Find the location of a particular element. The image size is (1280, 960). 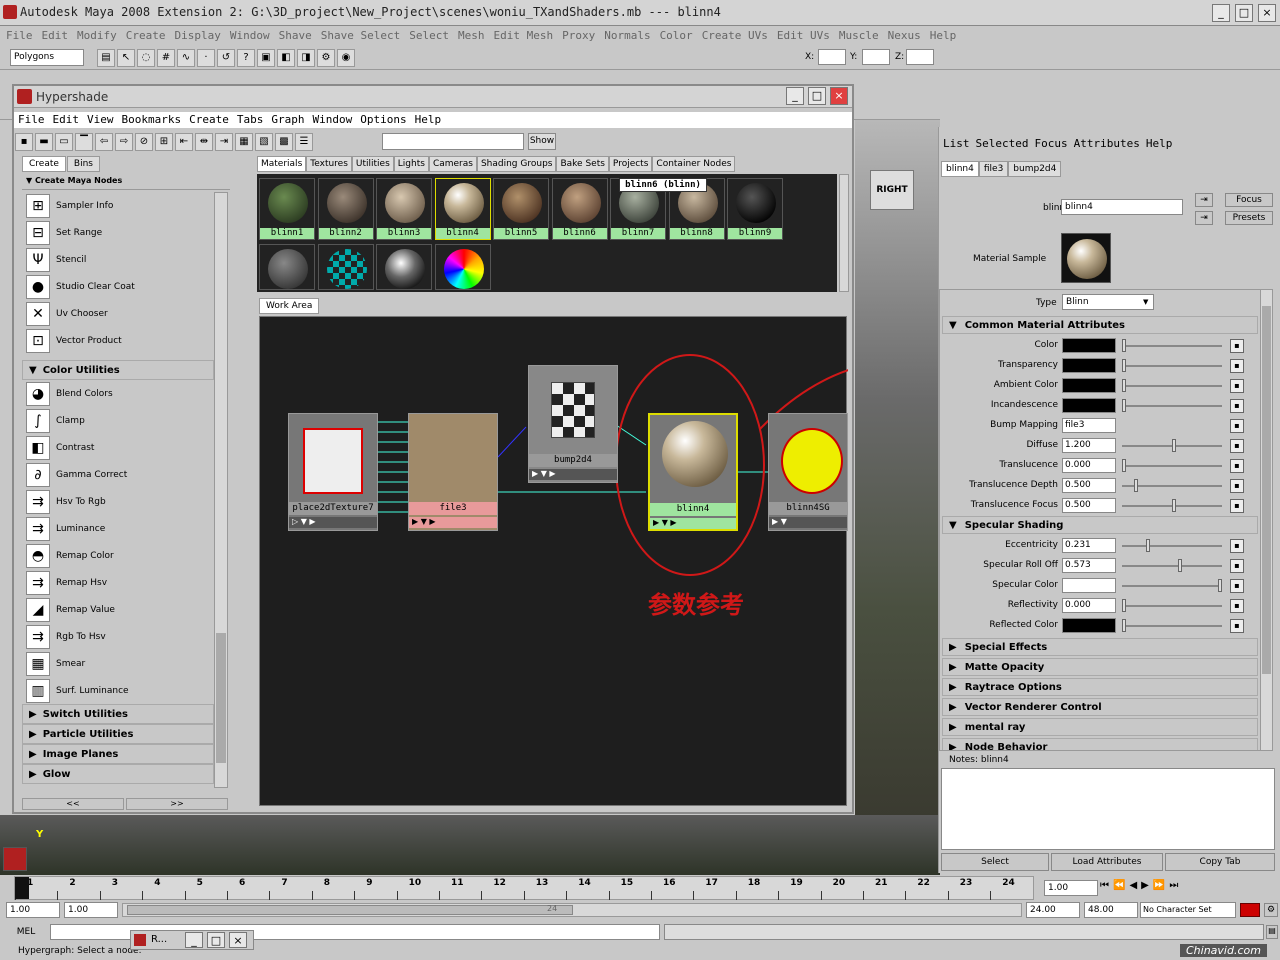

hs-close-icon: × is located at coordinates (839, 96).